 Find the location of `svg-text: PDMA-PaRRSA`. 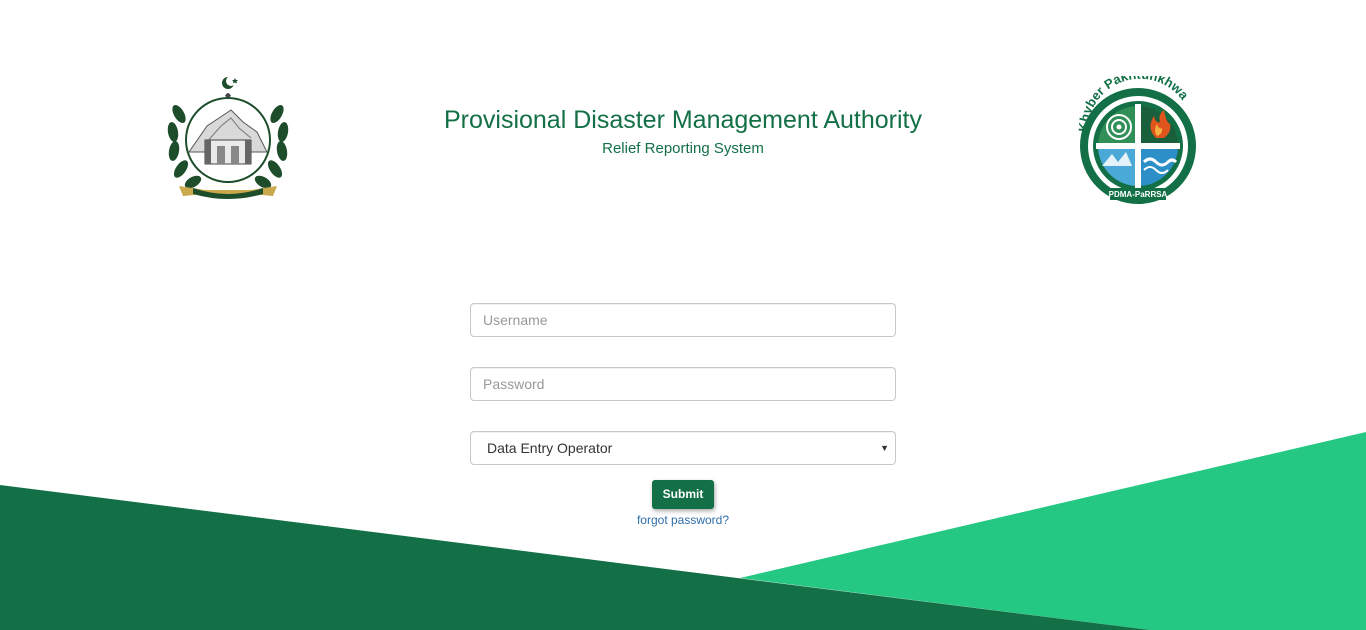

svg-text: PDMA-PaRRSA is located at coordinates (1138, 194).